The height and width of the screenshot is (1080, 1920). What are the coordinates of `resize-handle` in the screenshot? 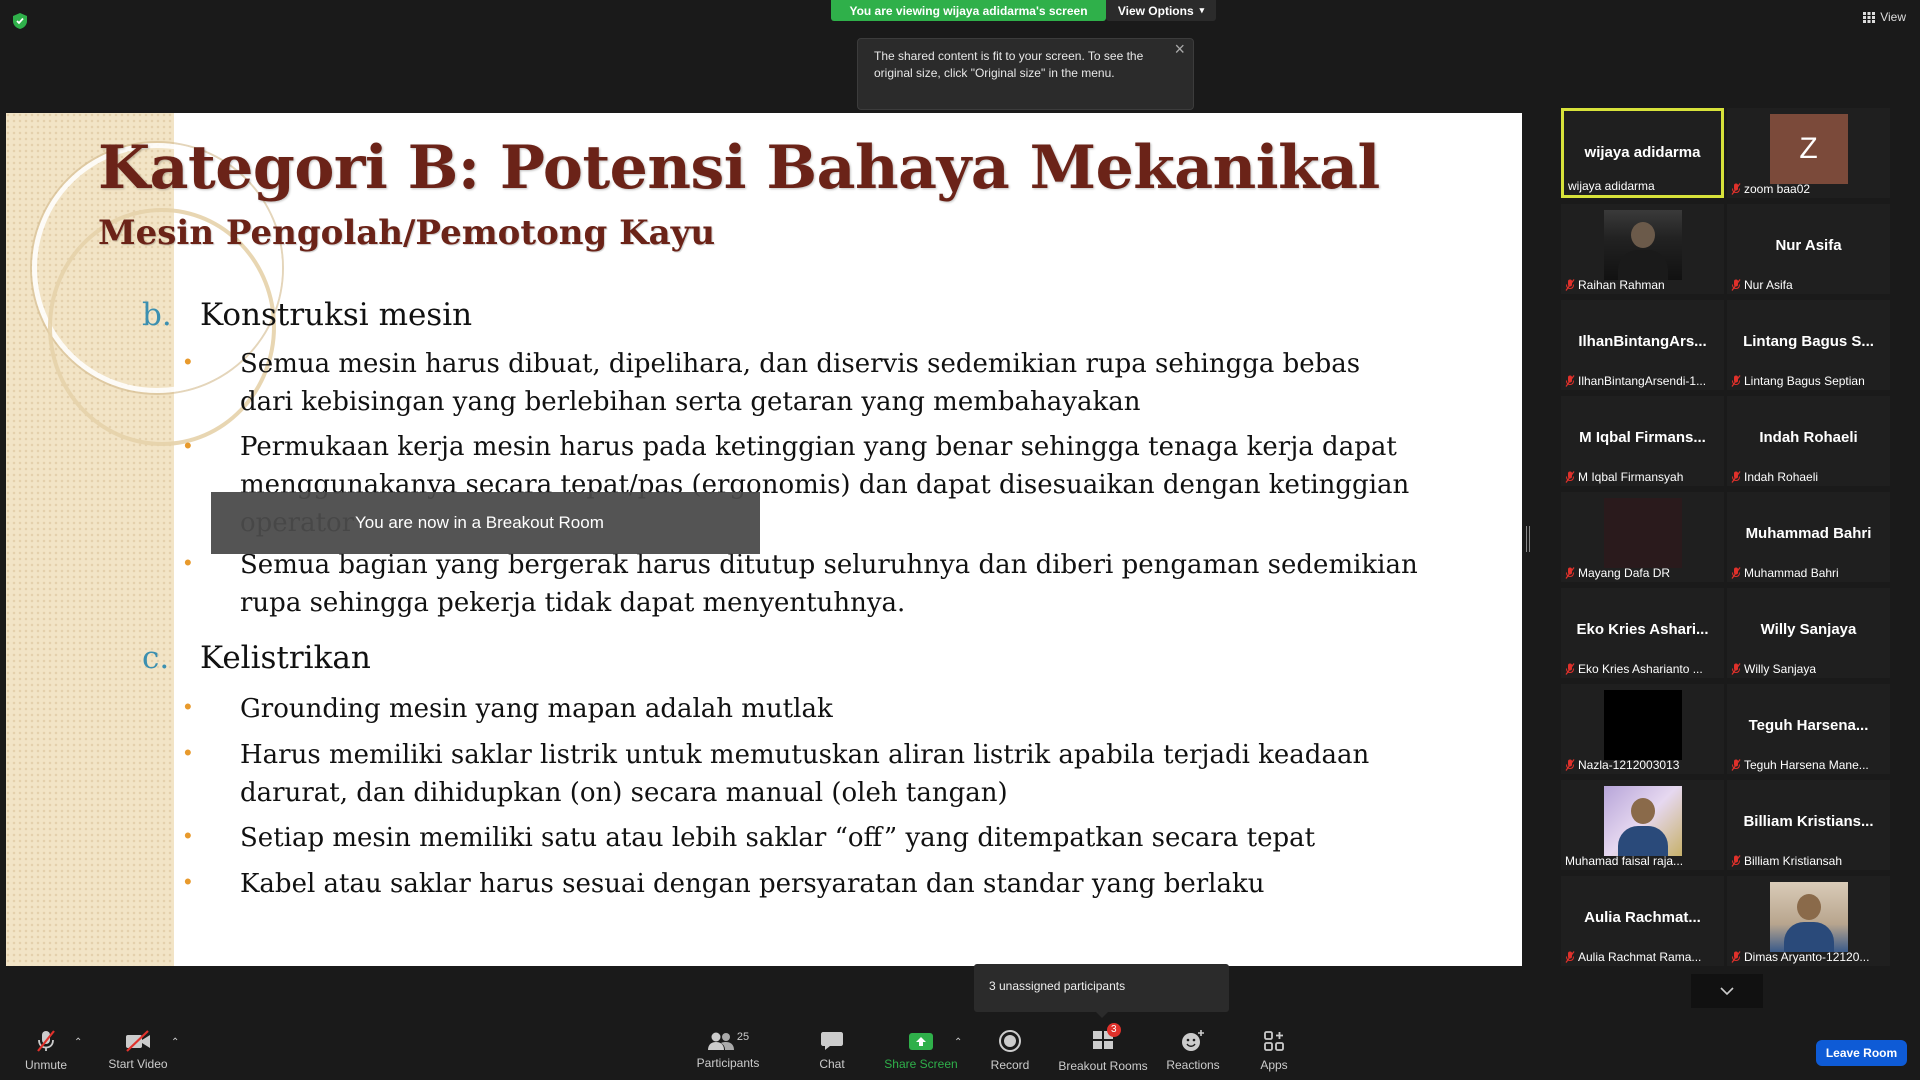 It's located at (1528, 539).